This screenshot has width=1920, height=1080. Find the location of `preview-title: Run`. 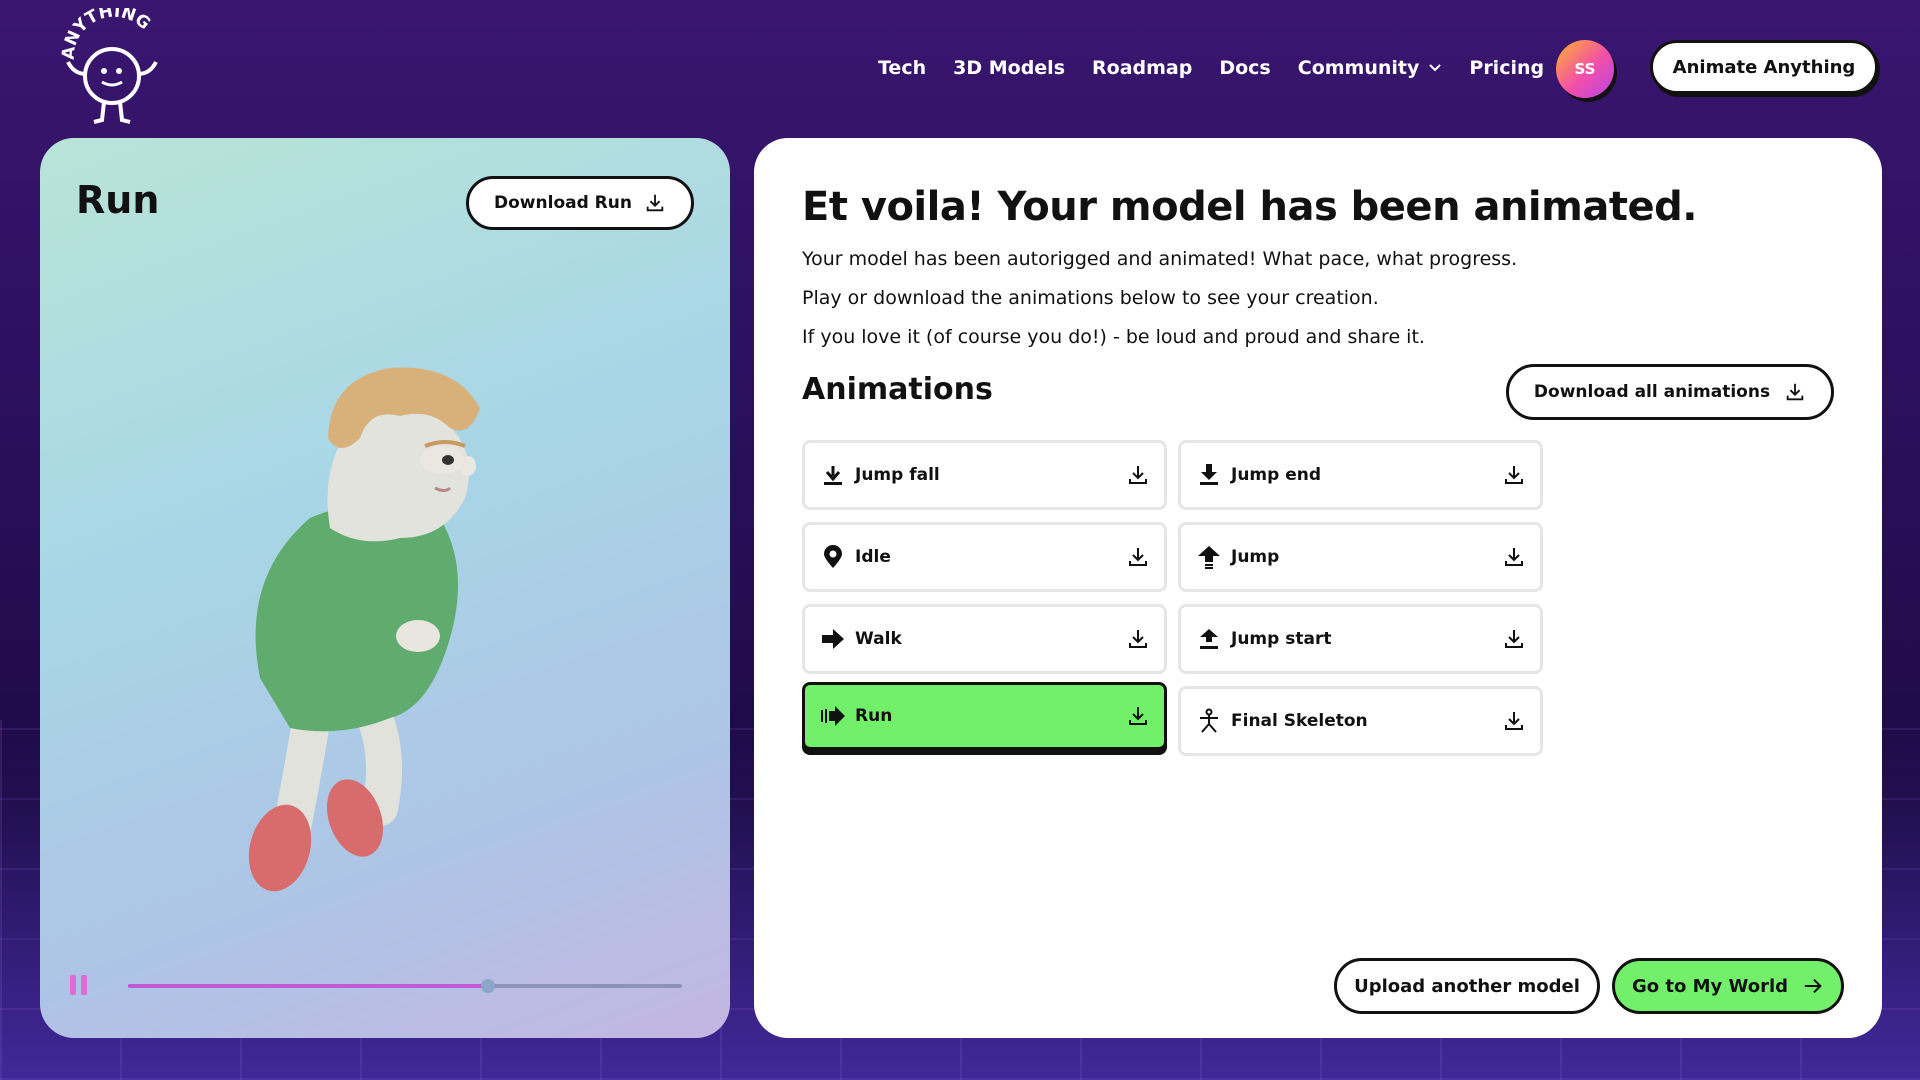

preview-title: Run is located at coordinates (118, 200).